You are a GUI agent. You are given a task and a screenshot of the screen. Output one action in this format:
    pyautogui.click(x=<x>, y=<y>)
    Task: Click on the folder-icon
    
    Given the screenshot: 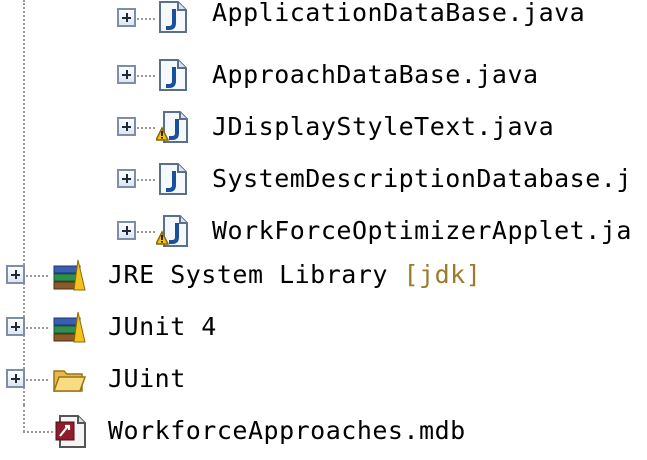 What is the action you would take?
    pyautogui.click(x=69, y=379)
    